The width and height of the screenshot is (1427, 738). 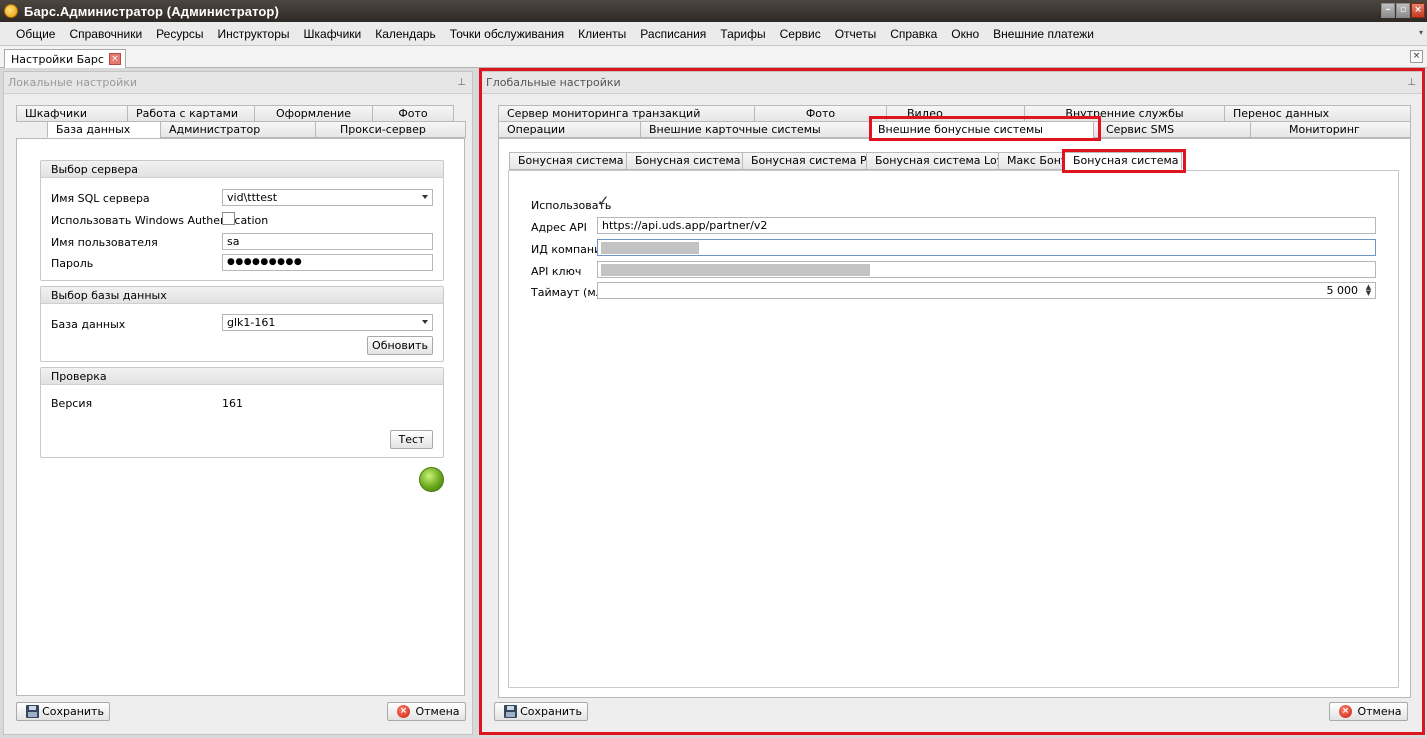 What do you see at coordinates (603, 201) in the screenshot?
I see `use-checkbox: ✓` at bounding box center [603, 201].